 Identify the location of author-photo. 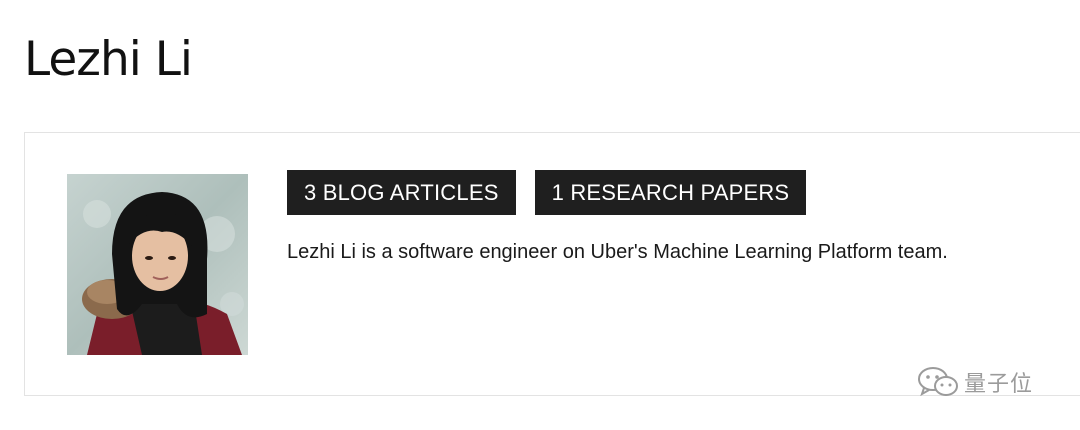
(157, 264).